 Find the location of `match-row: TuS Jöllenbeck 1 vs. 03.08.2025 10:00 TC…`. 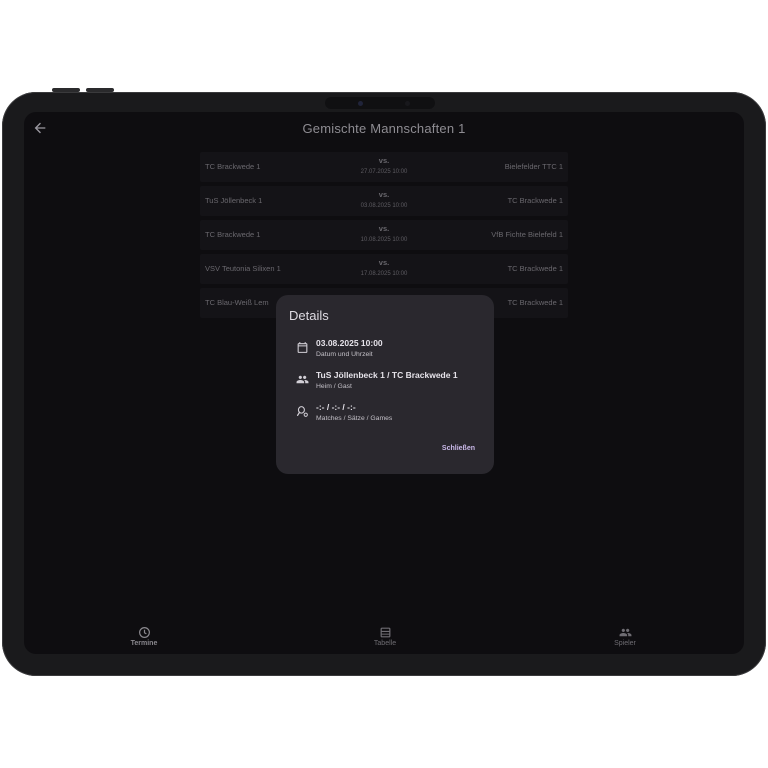

match-row: TuS Jöllenbeck 1 vs. 03.08.2025 10:00 TC… is located at coordinates (384, 201).